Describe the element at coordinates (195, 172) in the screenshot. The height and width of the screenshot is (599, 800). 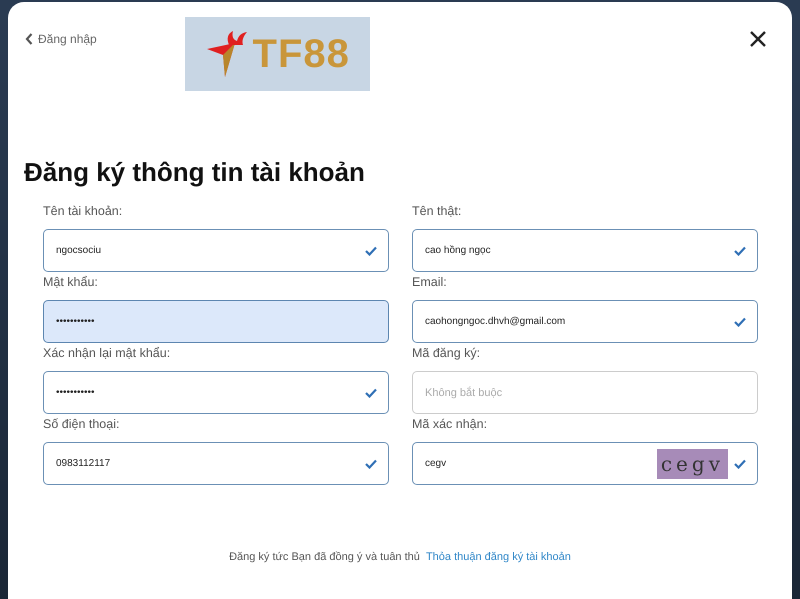
I see `form-title: Đăng ký thông tin tài khoản` at that location.